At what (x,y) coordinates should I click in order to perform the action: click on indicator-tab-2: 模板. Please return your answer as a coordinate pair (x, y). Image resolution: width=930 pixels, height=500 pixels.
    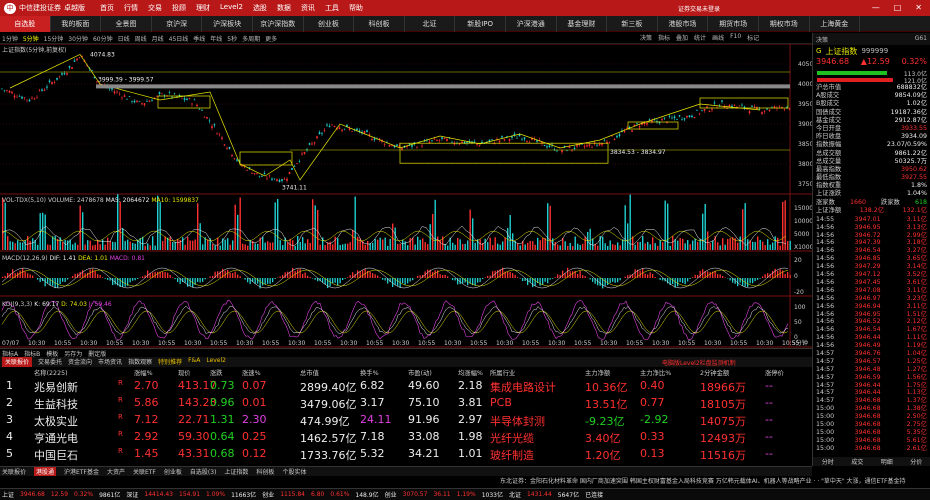
    Looking at the image, I should click on (52, 353).